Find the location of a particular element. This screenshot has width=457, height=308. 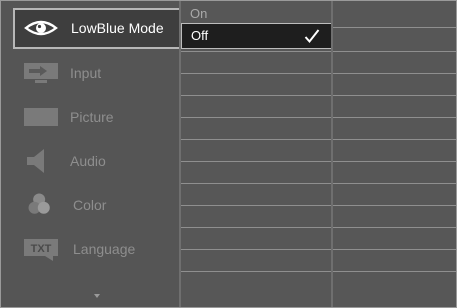

svg-text: TXT is located at coordinates (41, 249).